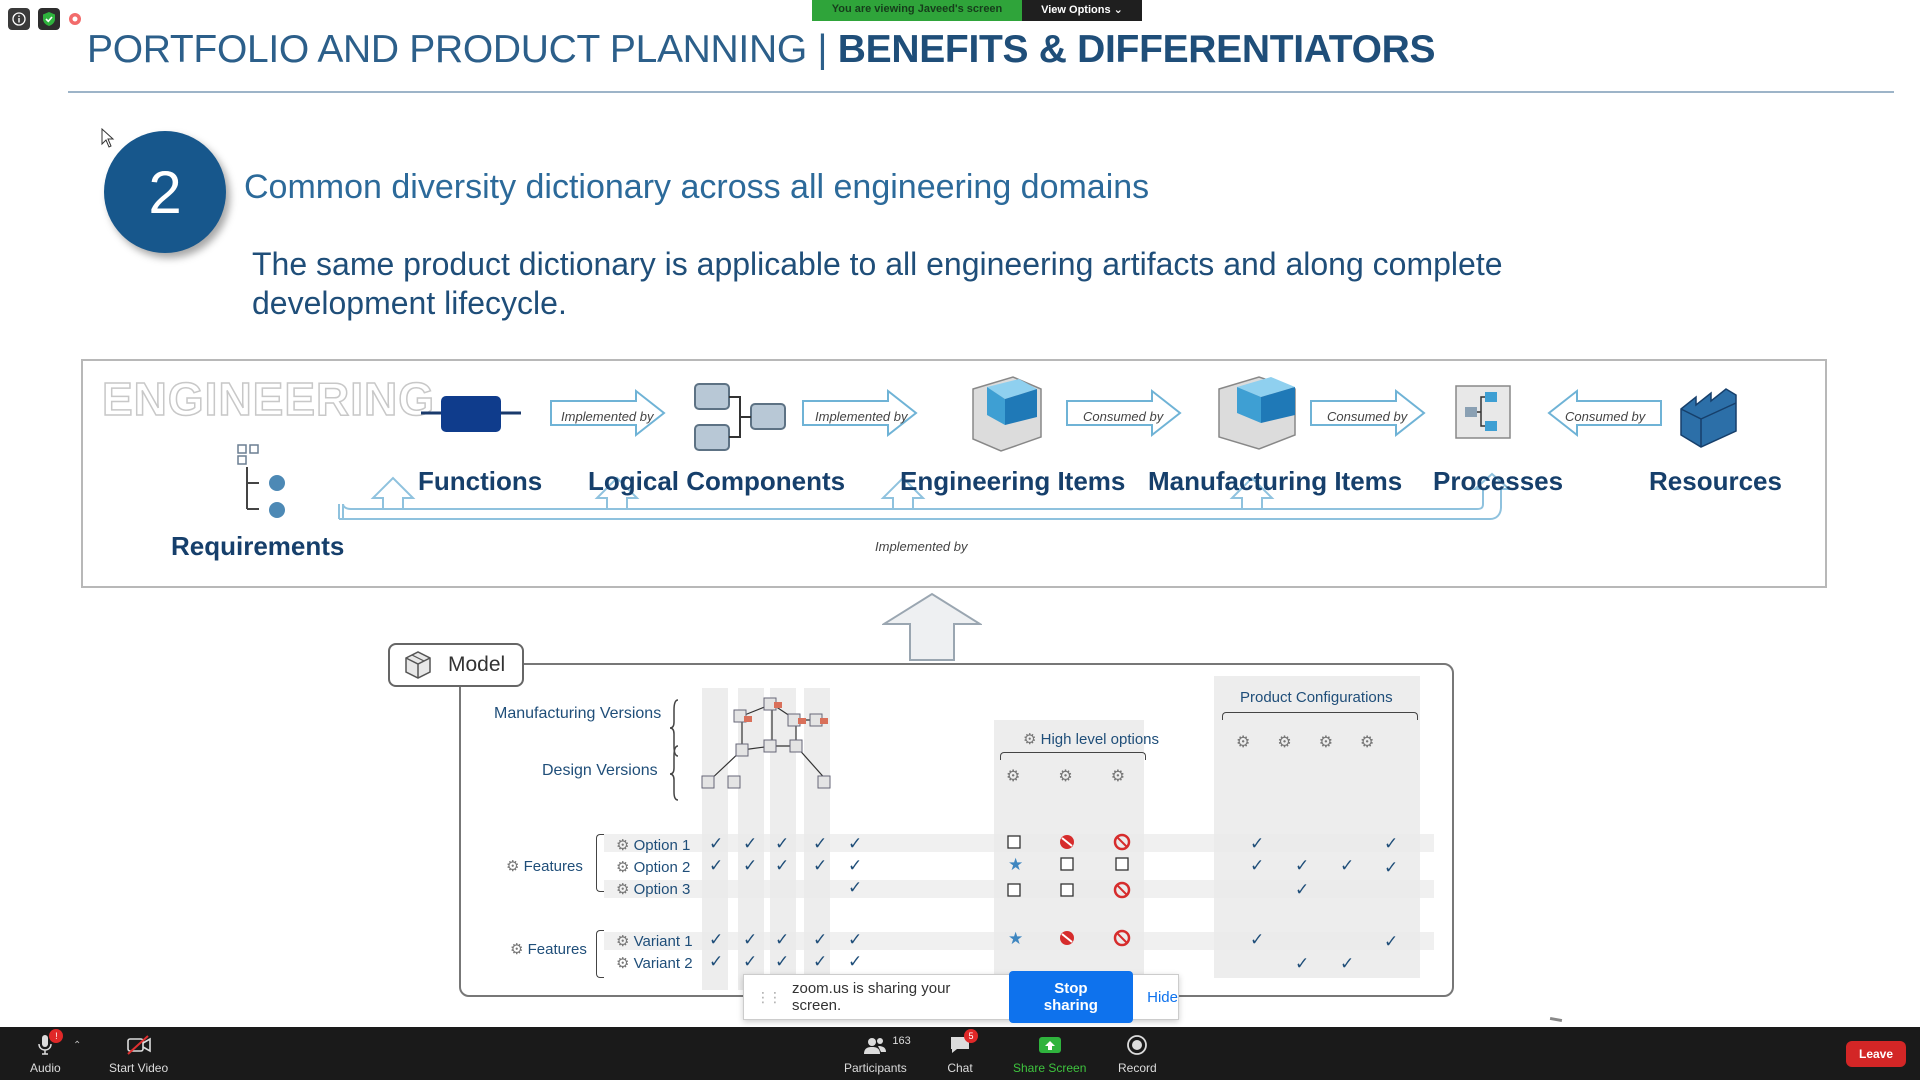  I want to click on manufacturing-items-label: Manufacturing Items, so click(1275, 481).